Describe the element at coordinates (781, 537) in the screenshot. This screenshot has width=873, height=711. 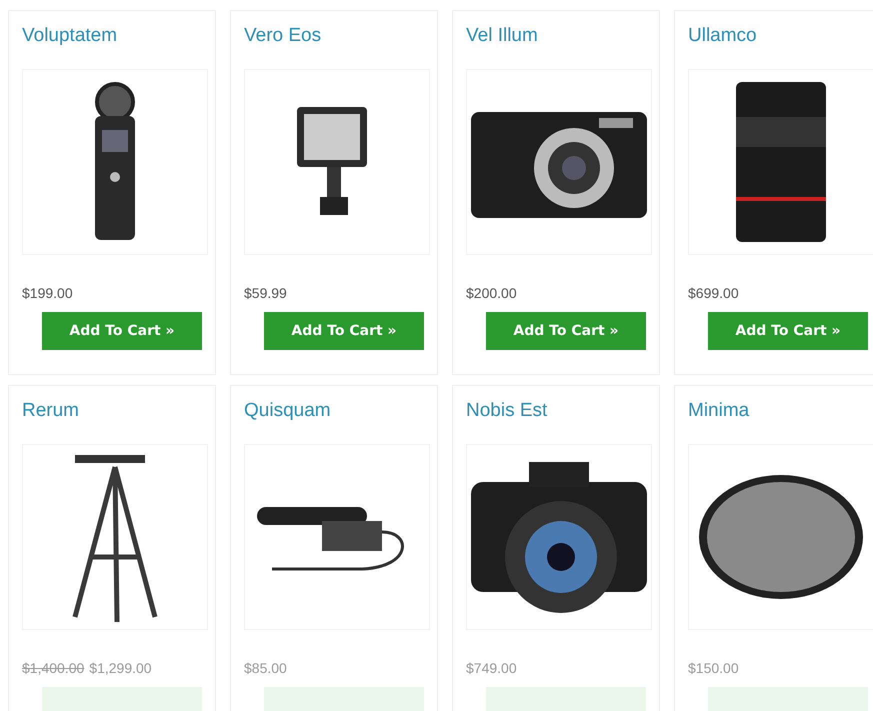
I see `lens-filter-icon` at that location.